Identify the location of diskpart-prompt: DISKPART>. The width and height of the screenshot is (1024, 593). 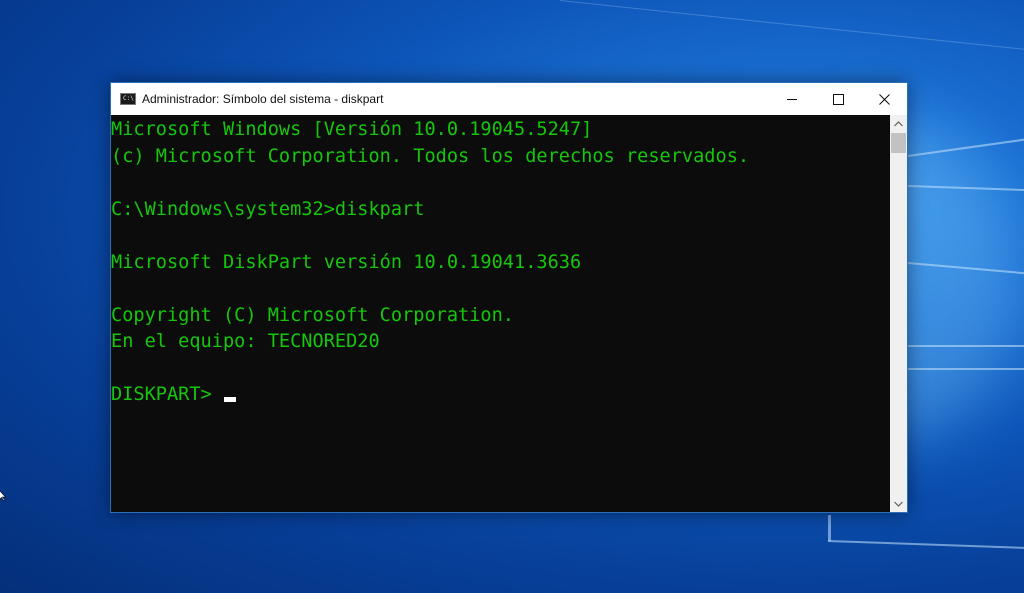
(167, 394).